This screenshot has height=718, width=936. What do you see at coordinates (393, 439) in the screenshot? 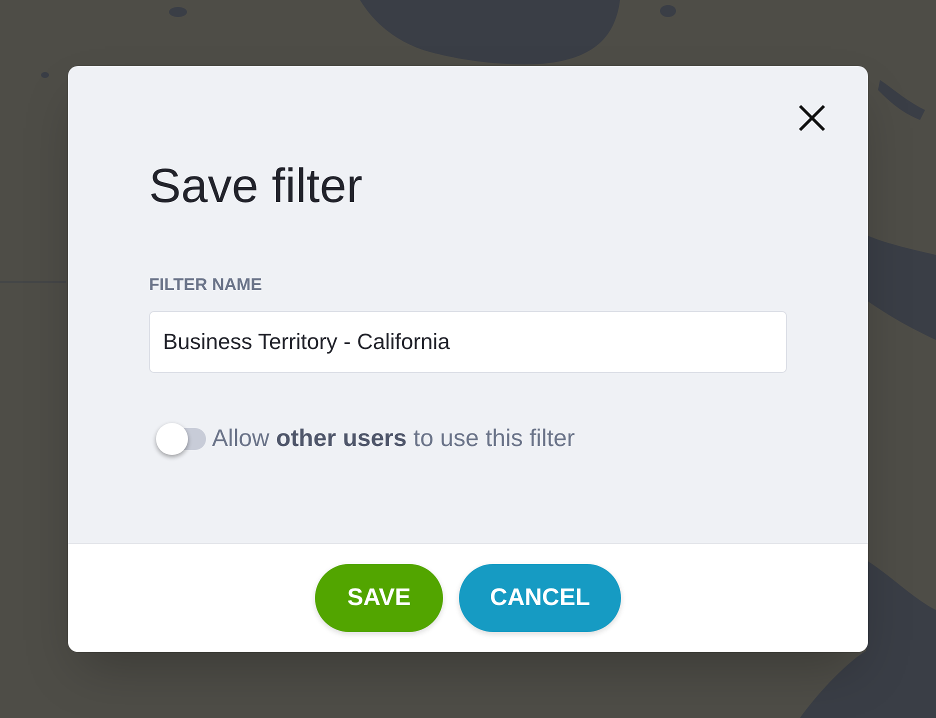
I see `toggle-label: Allow other users to use this filter` at bounding box center [393, 439].